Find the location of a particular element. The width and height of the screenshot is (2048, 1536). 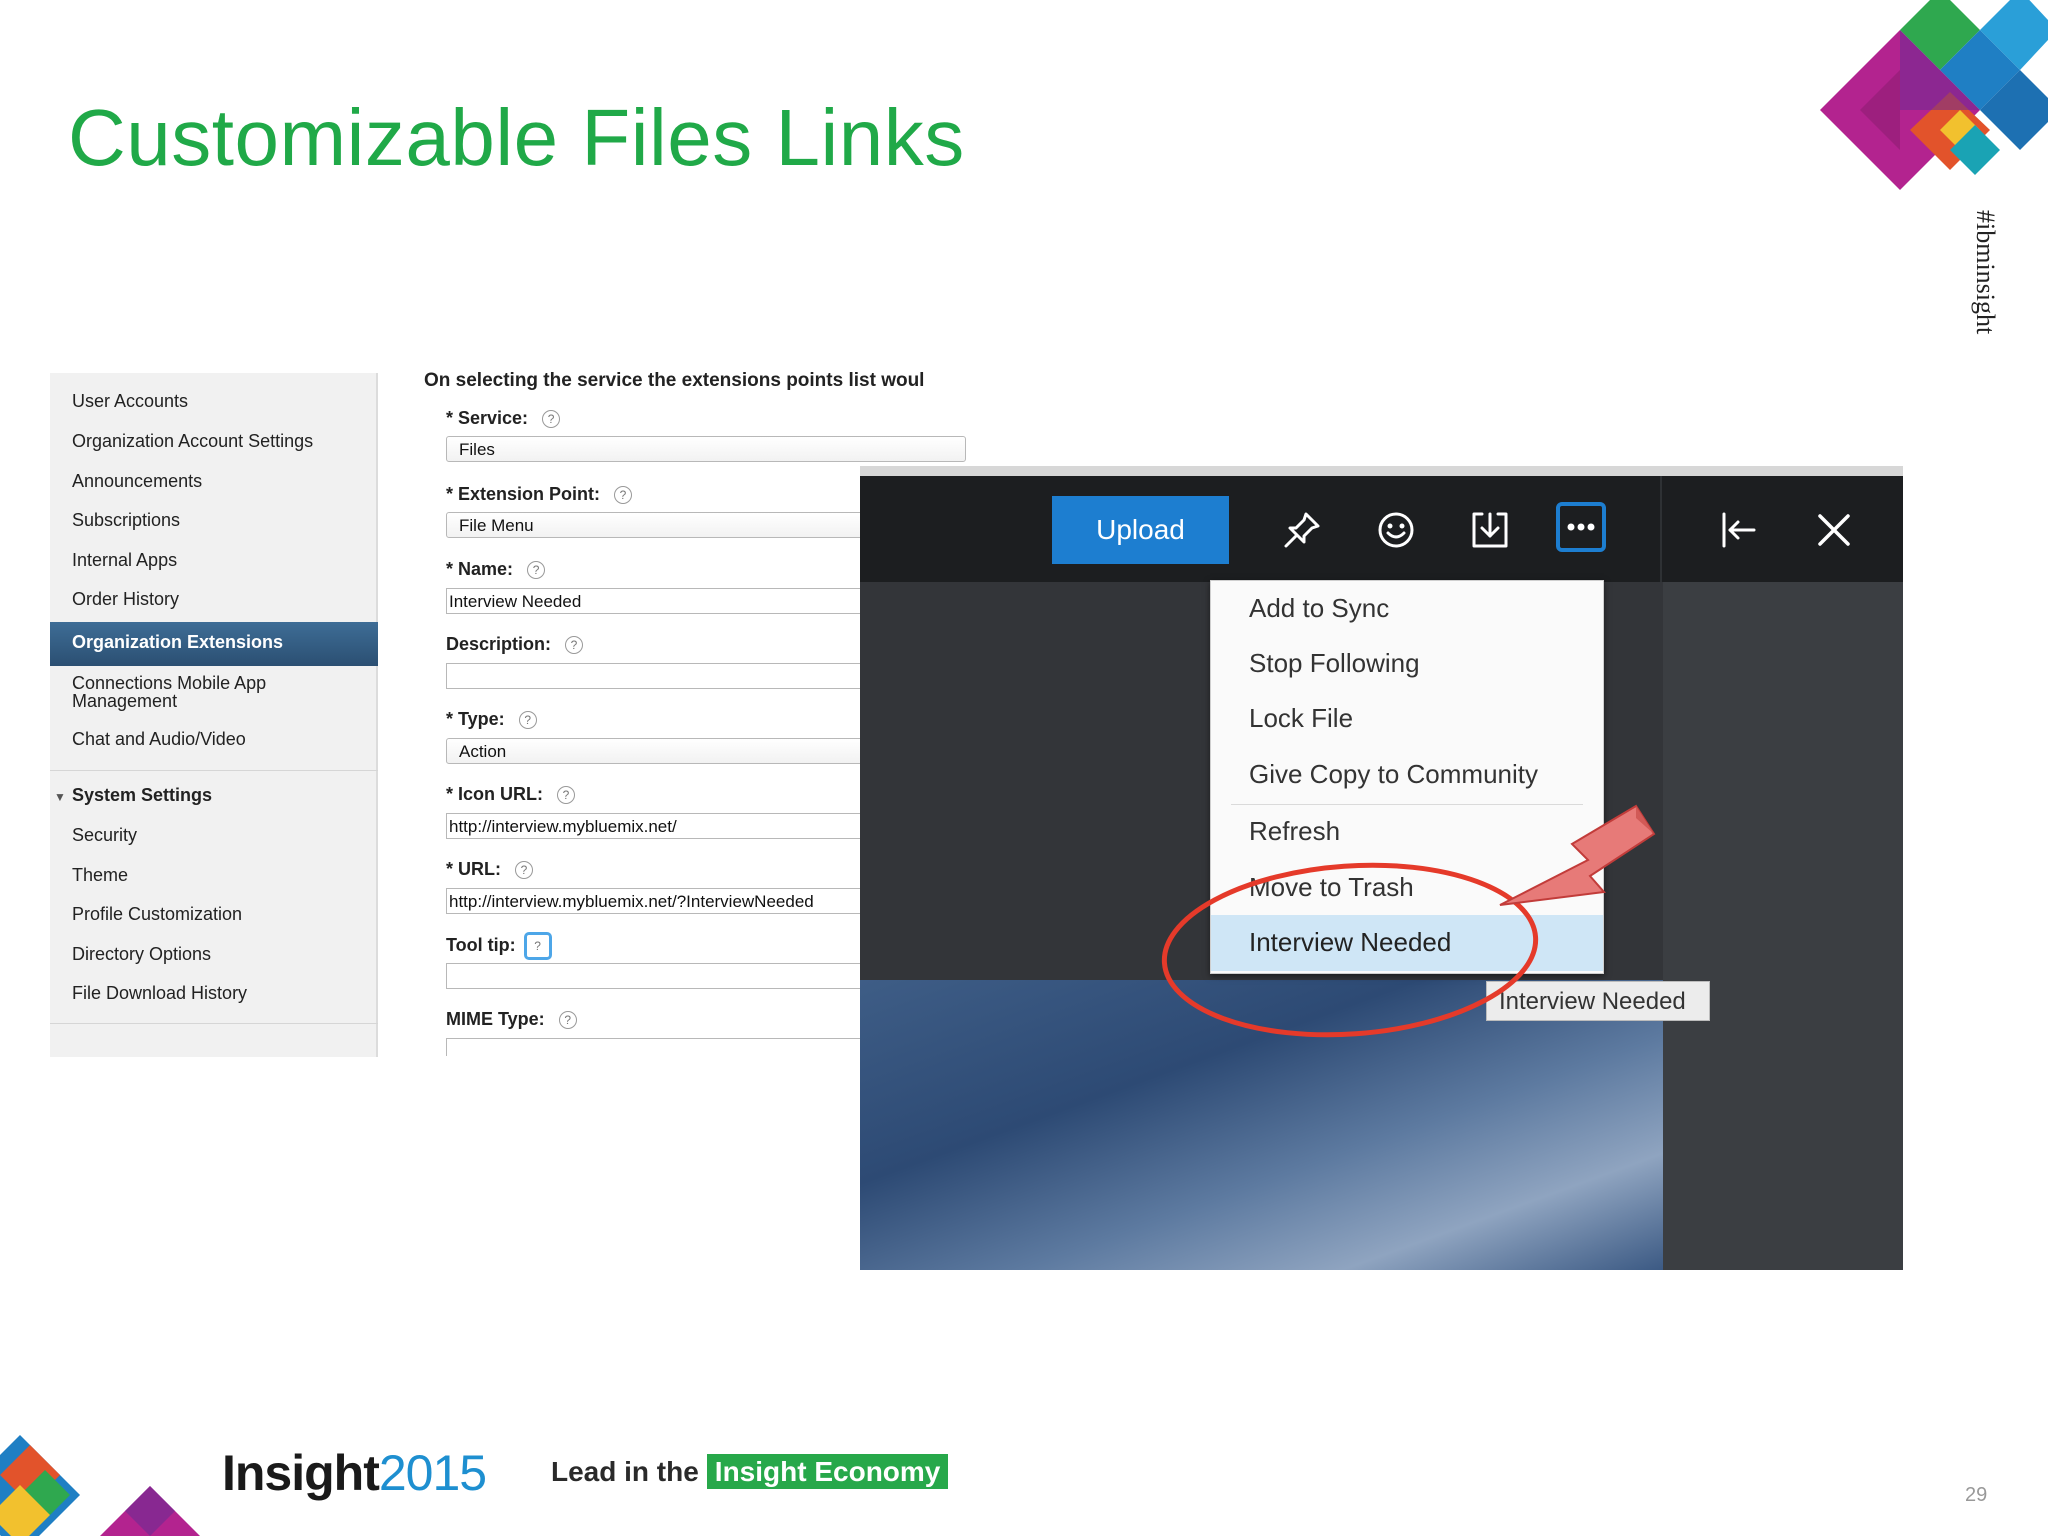

name-label: * Name:? is located at coordinates (496, 569).